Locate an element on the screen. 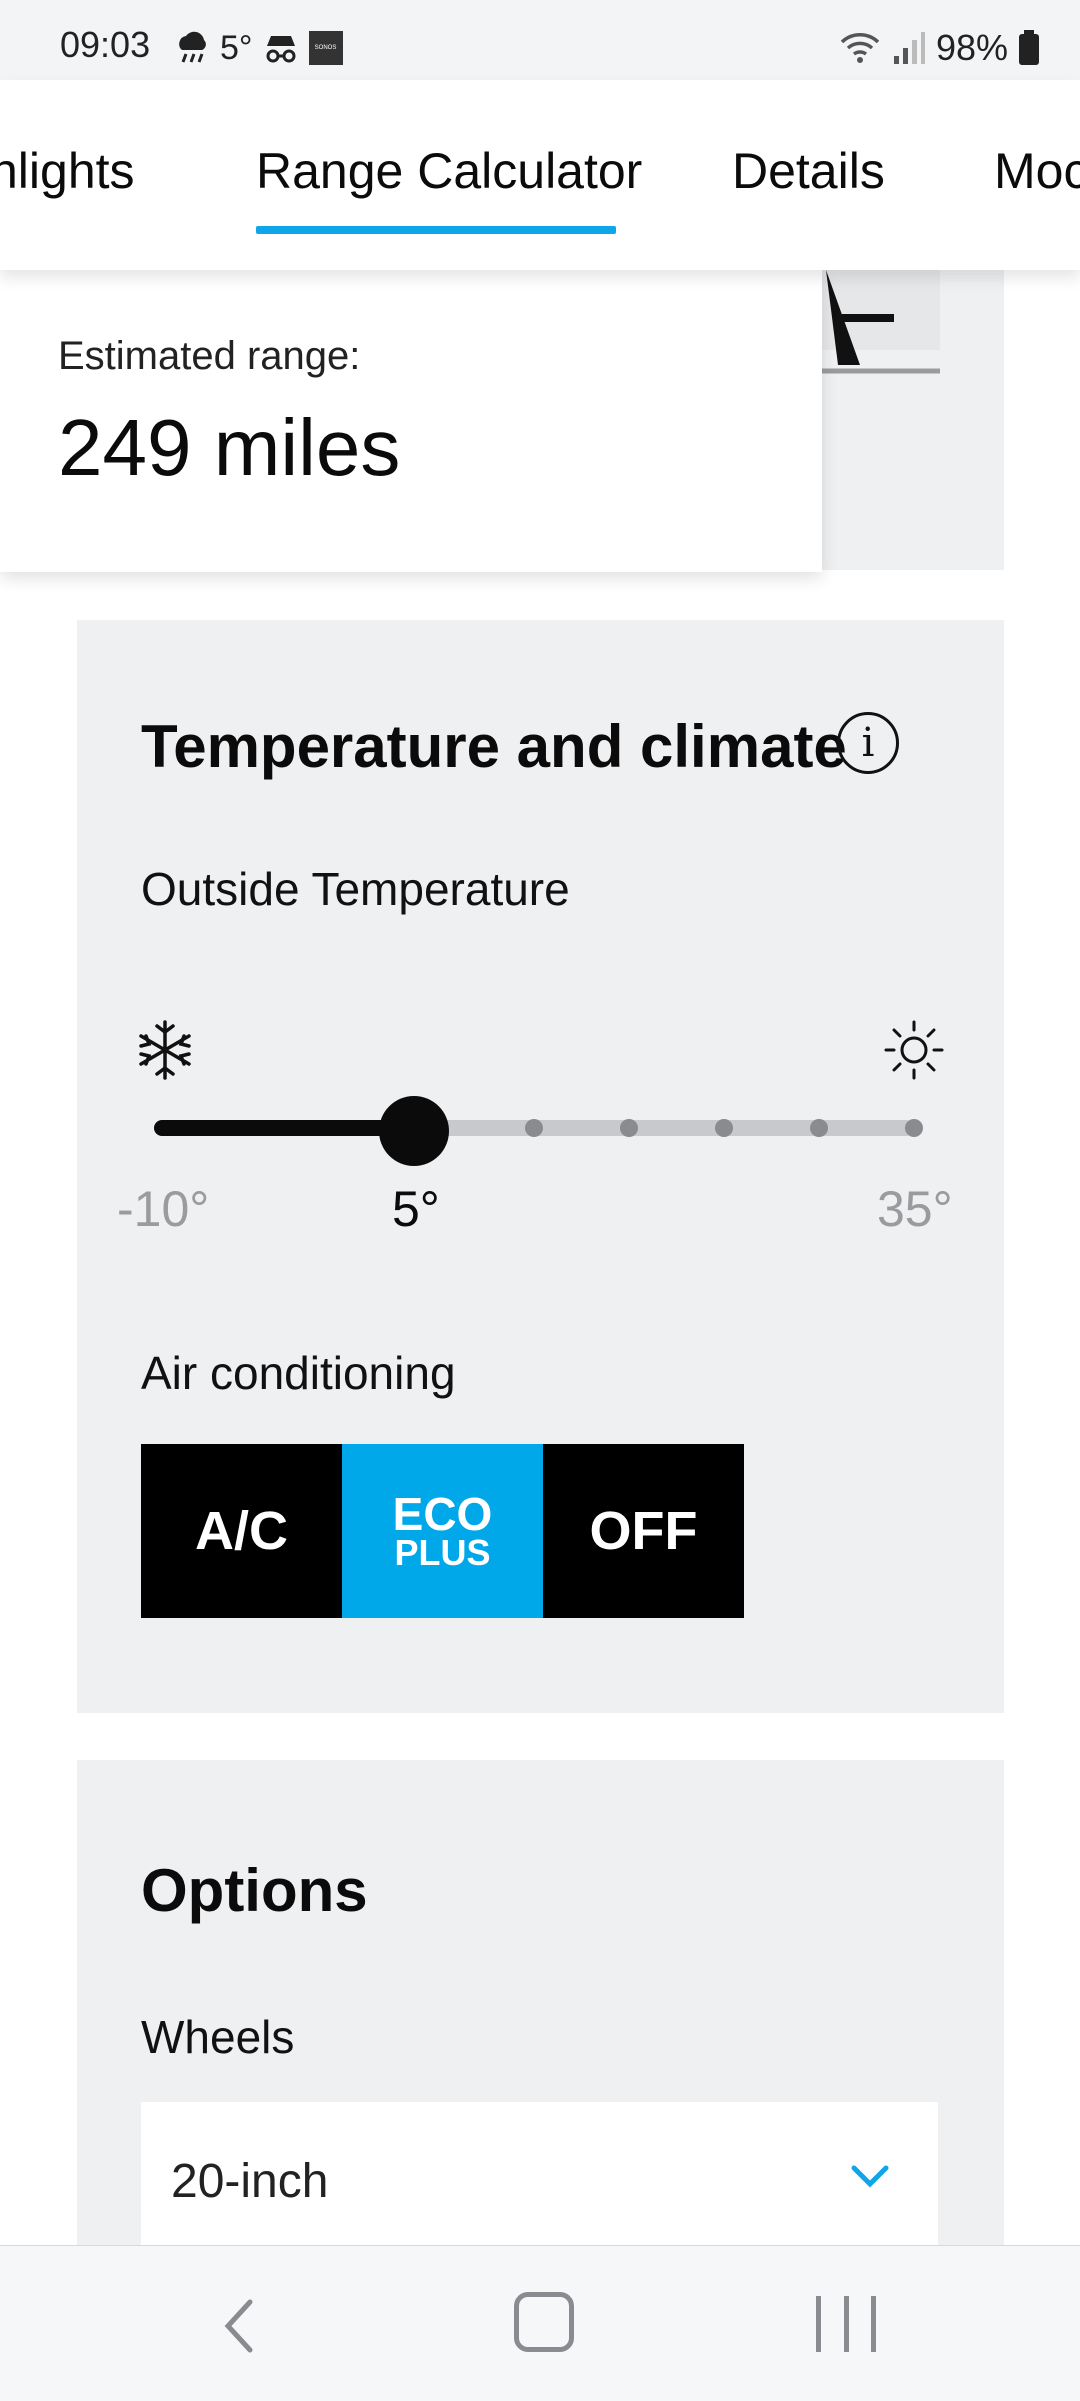 Image resolution: width=1080 pixels, height=2401 pixels. ac-button-label: A/C is located at coordinates (241, 1531).